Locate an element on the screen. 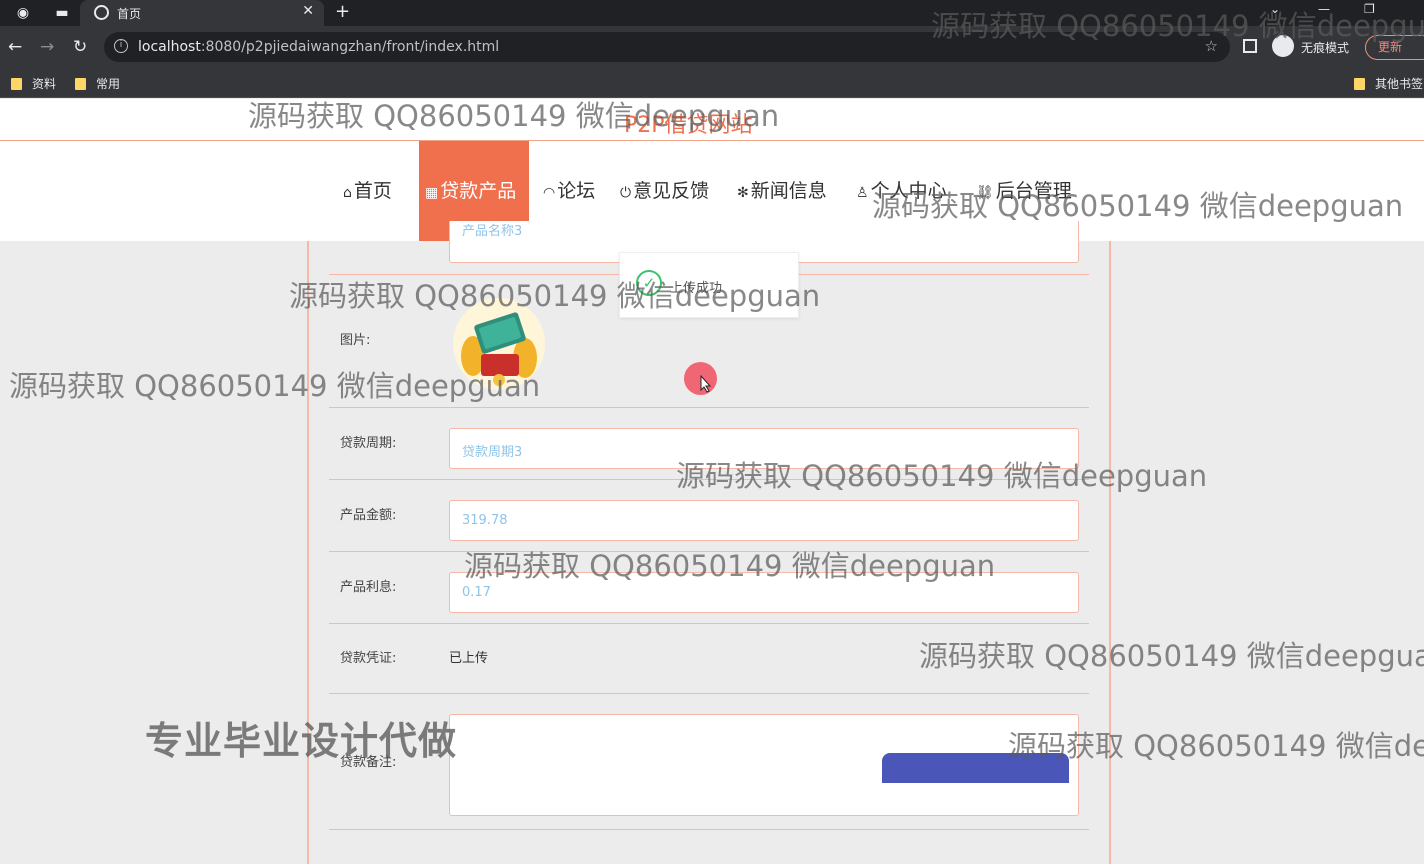 This screenshot has height=864, width=1424. site-info-icon: i is located at coordinates (121, 46).